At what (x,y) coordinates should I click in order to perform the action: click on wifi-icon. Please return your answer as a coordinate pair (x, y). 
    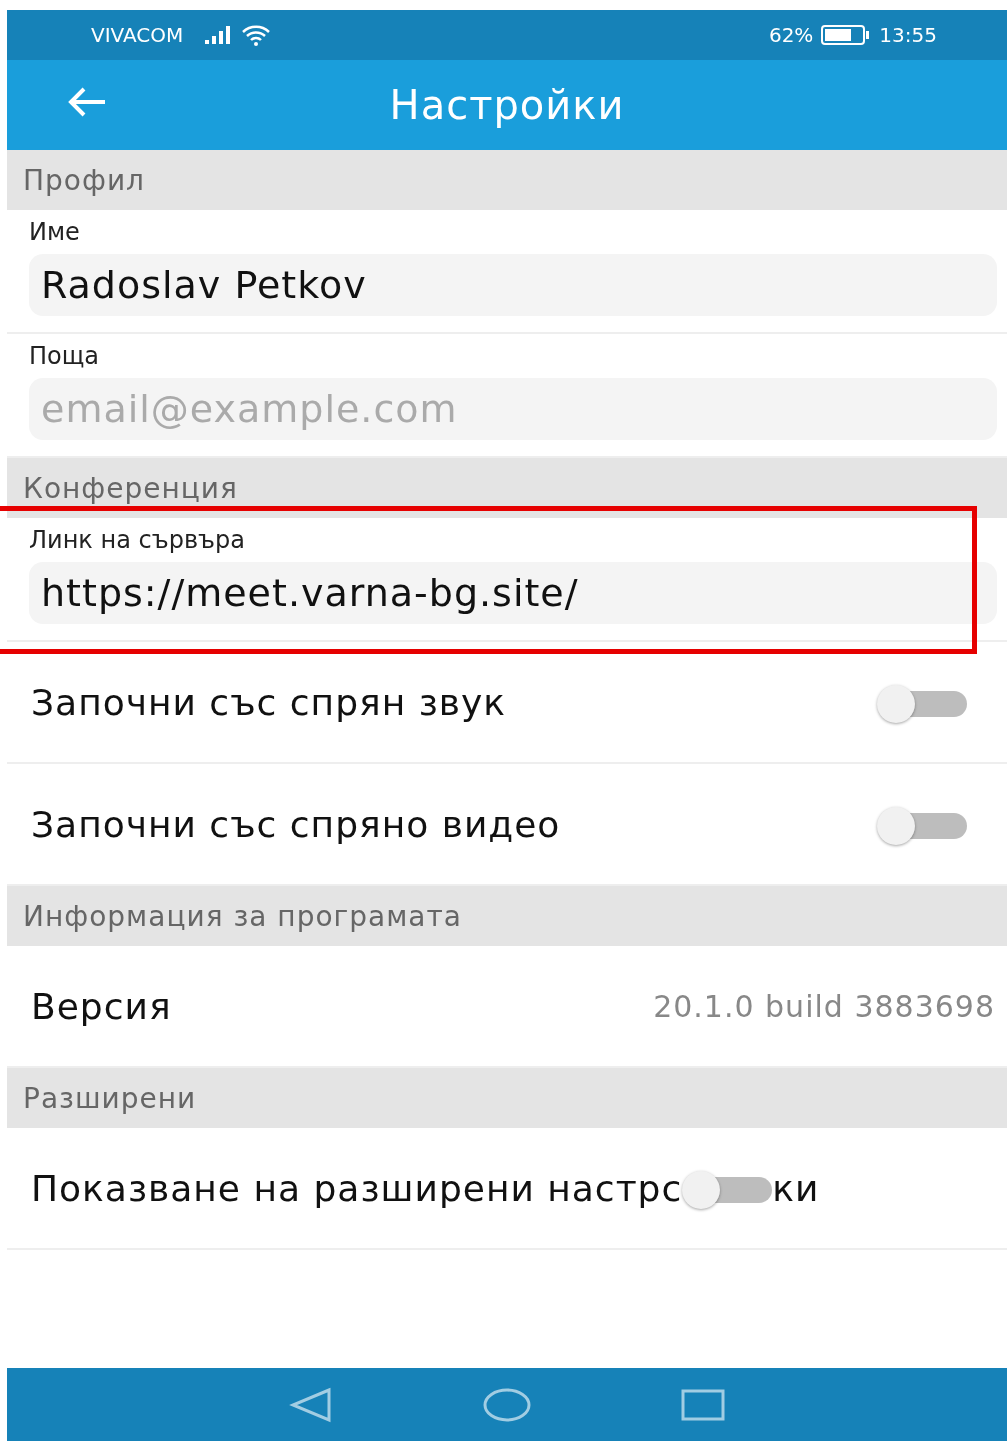
    Looking at the image, I should click on (256, 35).